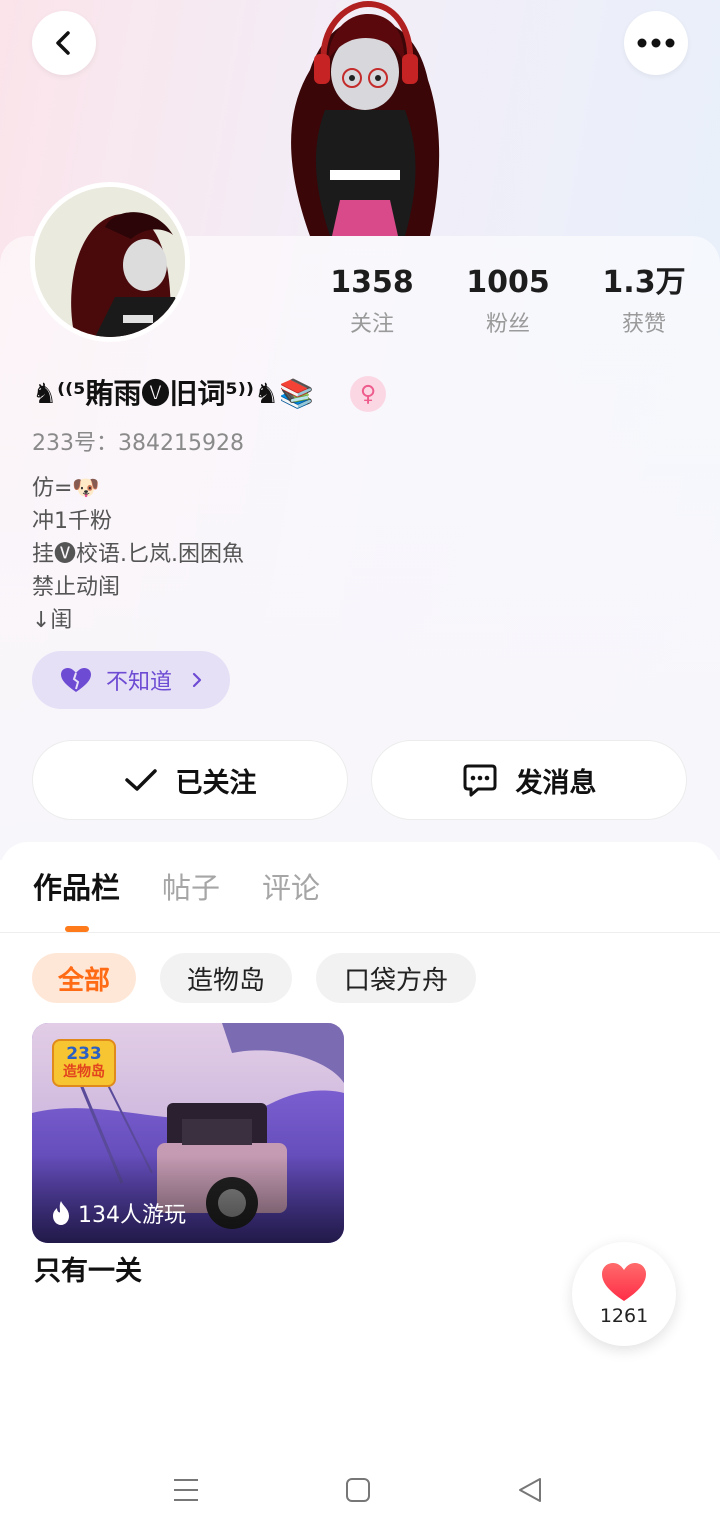  I want to click on followed-button-label: 已关注, so click(216, 783).